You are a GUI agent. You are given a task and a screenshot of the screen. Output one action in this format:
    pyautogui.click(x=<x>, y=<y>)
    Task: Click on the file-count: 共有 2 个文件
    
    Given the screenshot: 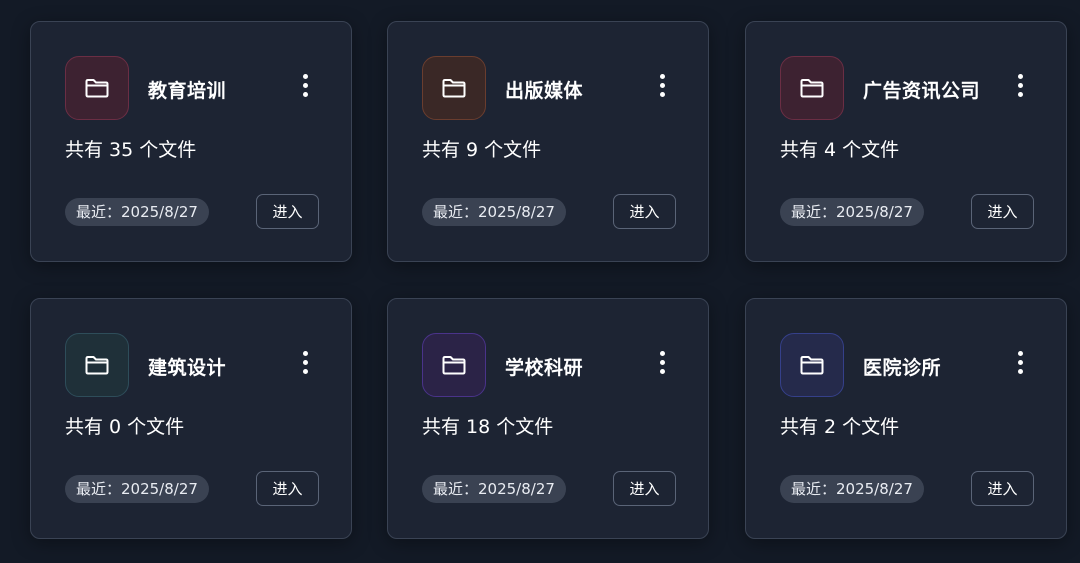 What is the action you would take?
    pyautogui.click(x=840, y=427)
    